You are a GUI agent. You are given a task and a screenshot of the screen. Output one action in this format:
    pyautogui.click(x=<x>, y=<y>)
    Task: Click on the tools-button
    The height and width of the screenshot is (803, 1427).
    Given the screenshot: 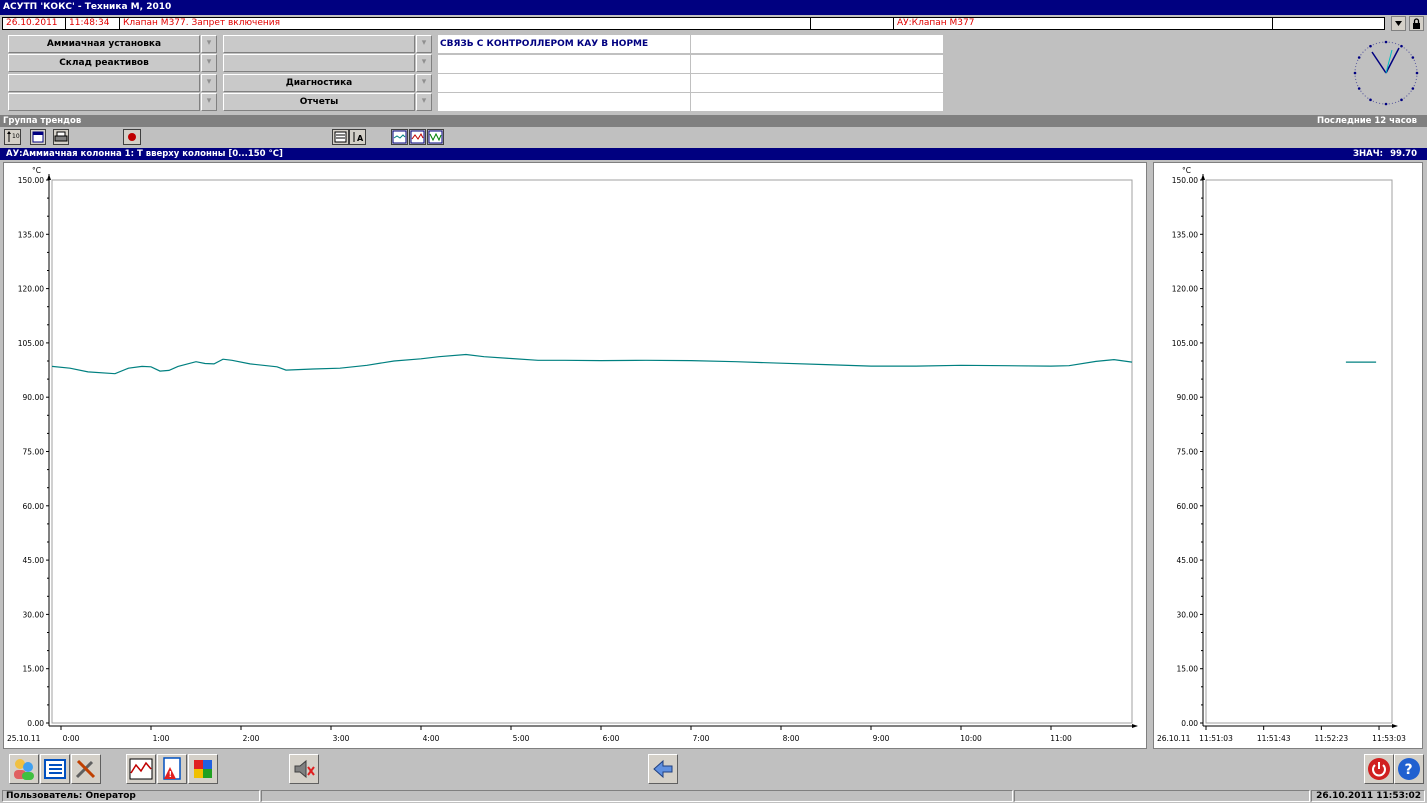 What is the action you would take?
    pyautogui.click(x=86, y=769)
    